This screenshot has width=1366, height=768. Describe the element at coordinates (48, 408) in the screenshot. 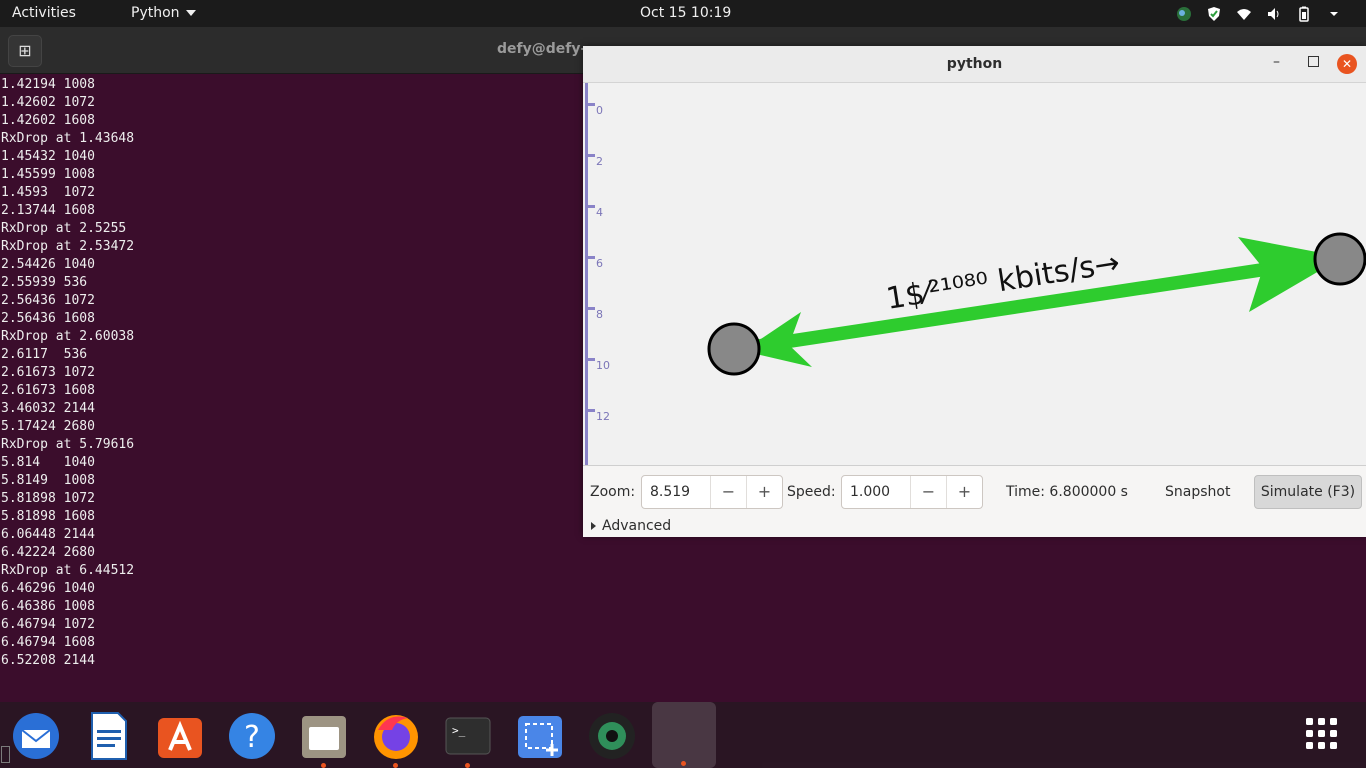

I see `terminal-line: 3.46032 2144` at that location.